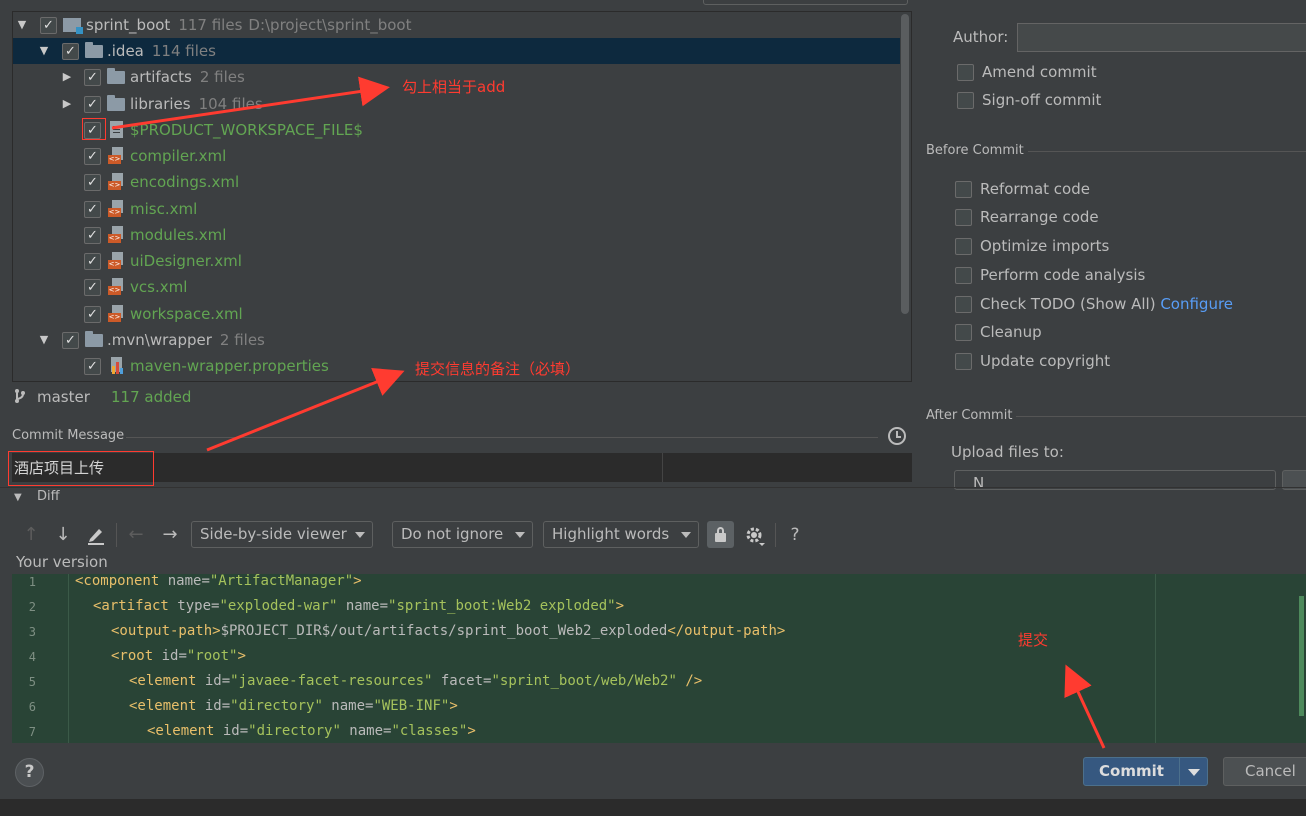 The image size is (1306, 816). I want to click on tree-label: $PRODUCT_WORKSPACE_FILE$, so click(246, 130).